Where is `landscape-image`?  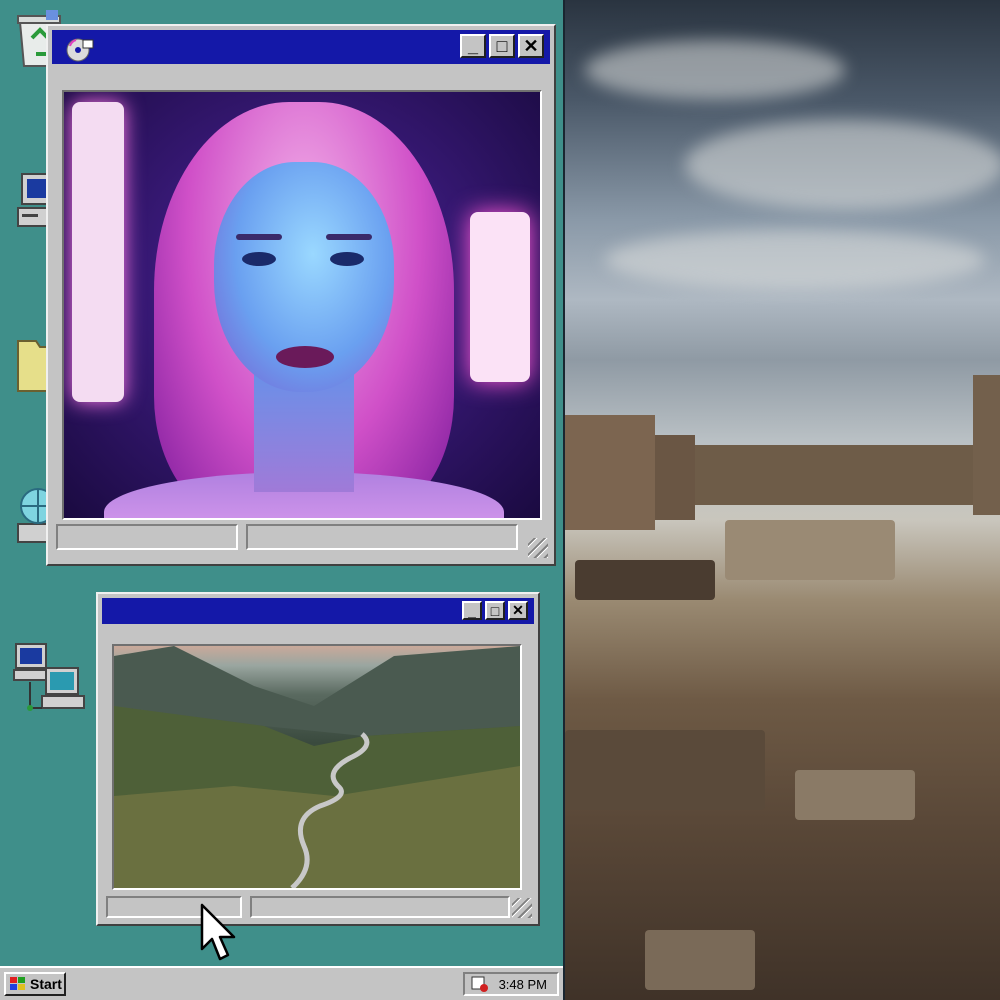
landscape-image is located at coordinates (317, 767).